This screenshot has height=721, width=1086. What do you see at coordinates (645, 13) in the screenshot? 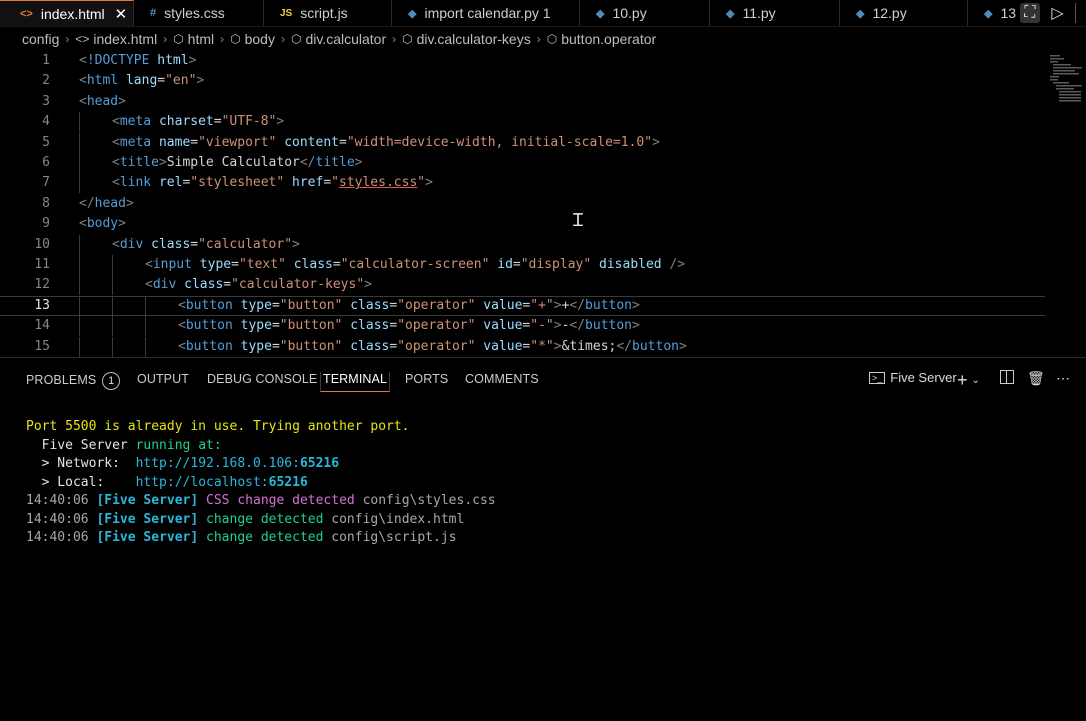
I see `tab-10-py: ◆ 10.py` at bounding box center [645, 13].